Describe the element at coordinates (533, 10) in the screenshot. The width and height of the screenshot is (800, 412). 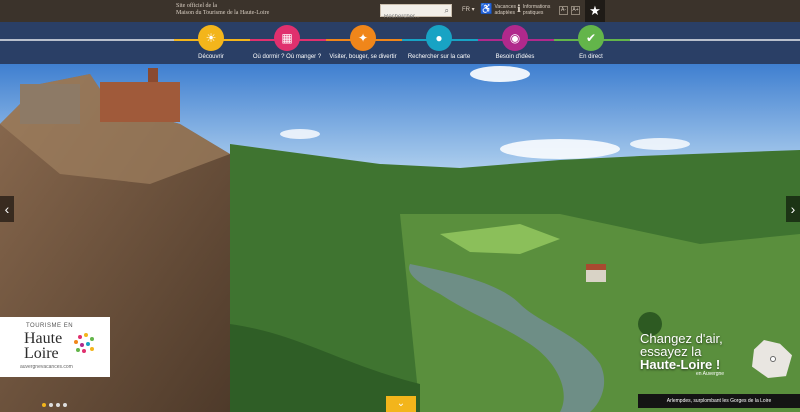
I see `informations-pratiques-link: ℹ Informations pratiques` at that location.